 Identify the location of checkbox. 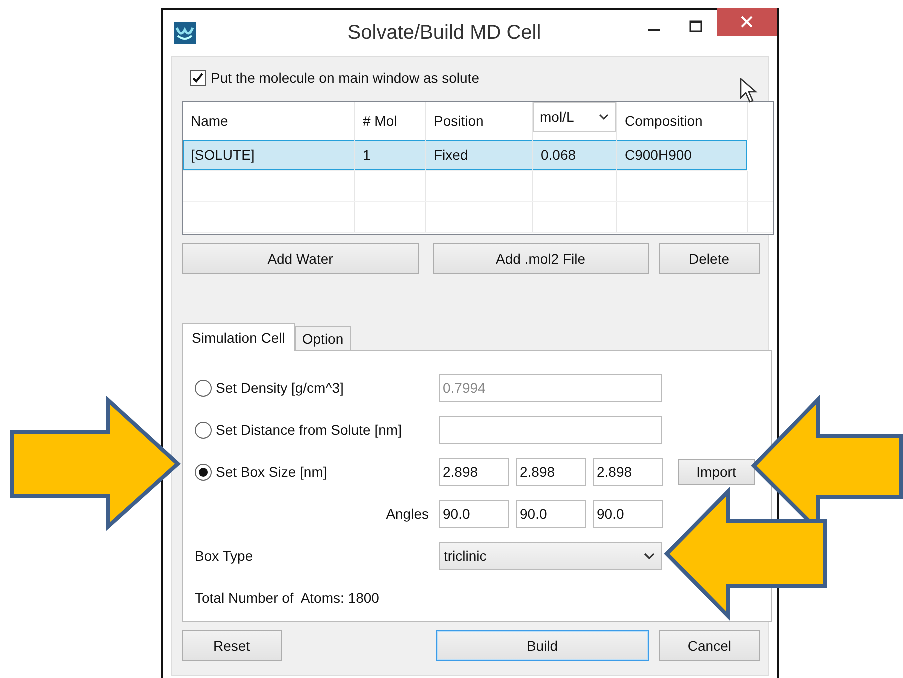
(198, 78).